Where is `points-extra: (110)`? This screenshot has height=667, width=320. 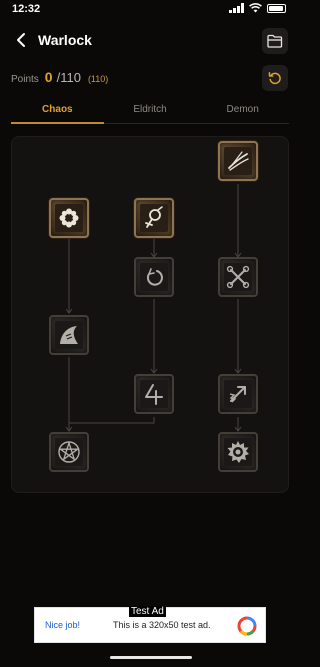
points-extra: (110) is located at coordinates (98, 79).